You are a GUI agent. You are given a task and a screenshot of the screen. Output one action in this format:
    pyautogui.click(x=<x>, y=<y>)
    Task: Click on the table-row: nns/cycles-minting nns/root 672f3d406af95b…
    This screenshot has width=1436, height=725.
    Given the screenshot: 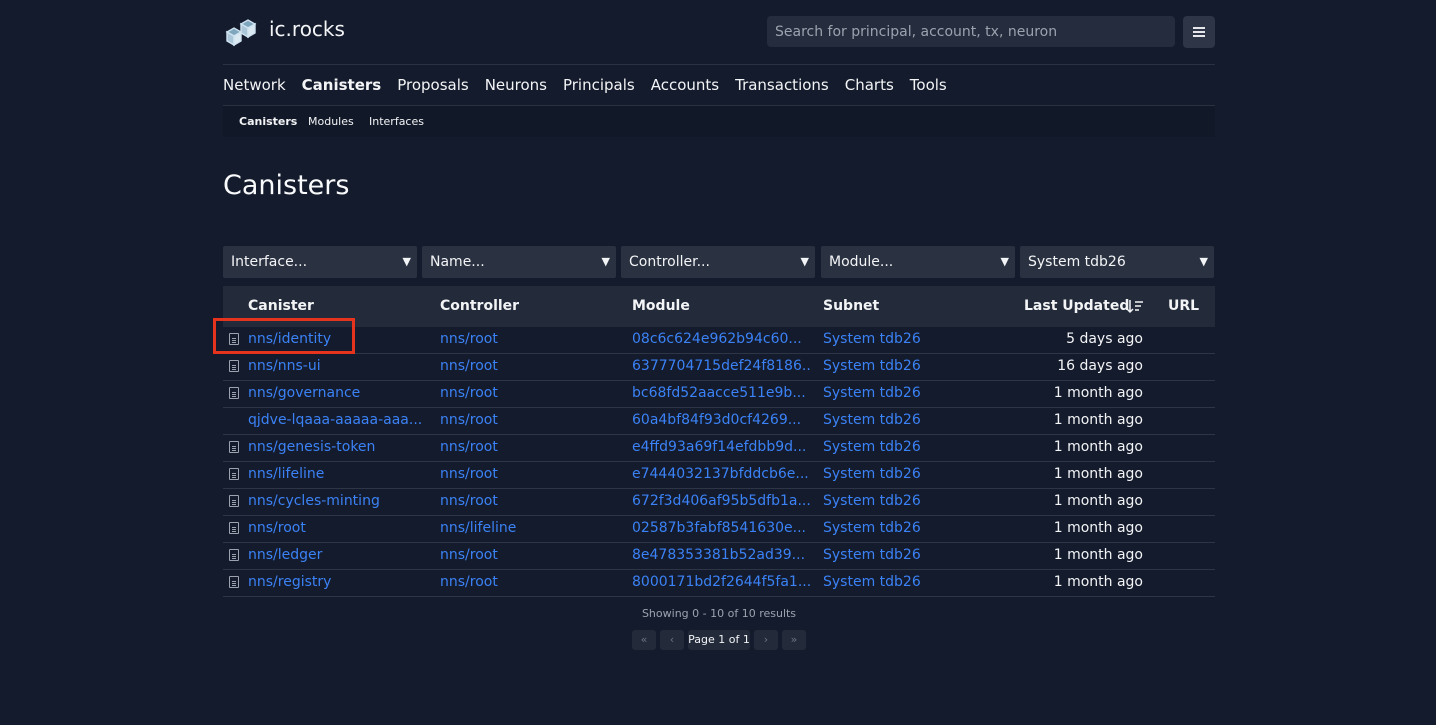 What is the action you would take?
    pyautogui.click(x=719, y=502)
    